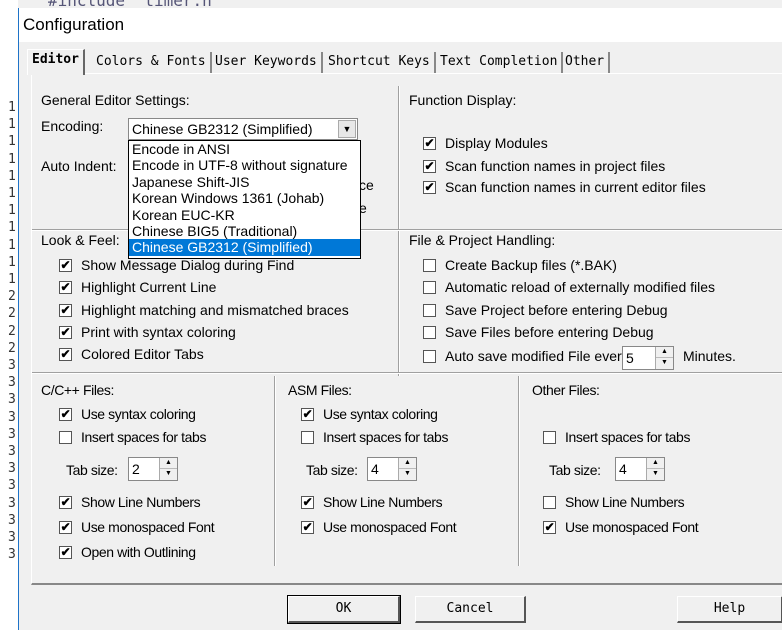 Image resolution: width=782 pixels, height=630 pixels. Describe the element at coordinates (12, 245) in the screenshot. I see `line-number: 1` at that location.